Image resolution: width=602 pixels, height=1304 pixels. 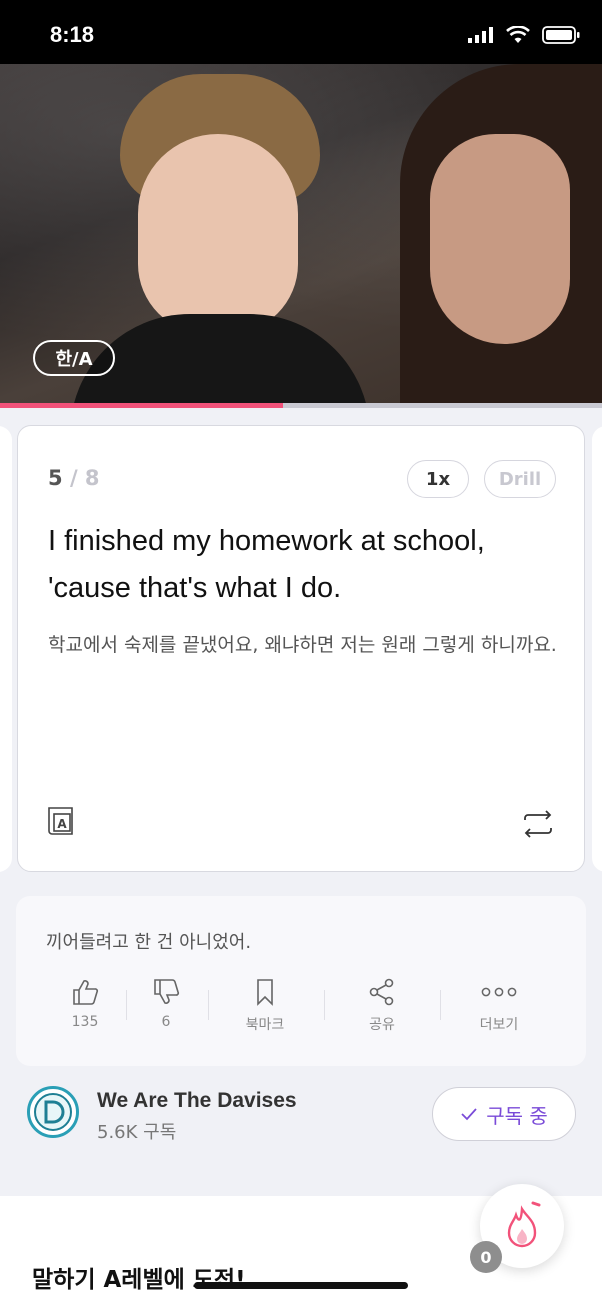 What do you see at coordinates (517, 1115) in the screenshot?
I see `subscribe-label: 구독 중` at bounding box center [517, 1115].